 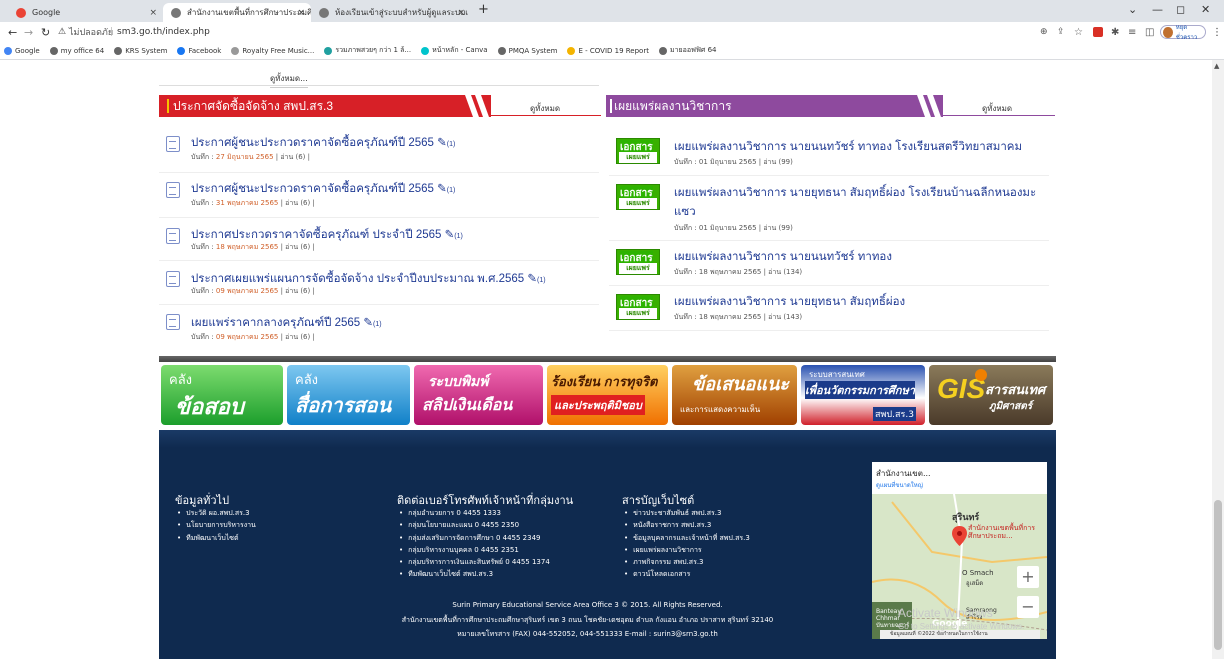 What do you see at coordinates (1180, 9) in the screenshot?
I see `restore-button: ◻` at bounding box center [1180, 9].